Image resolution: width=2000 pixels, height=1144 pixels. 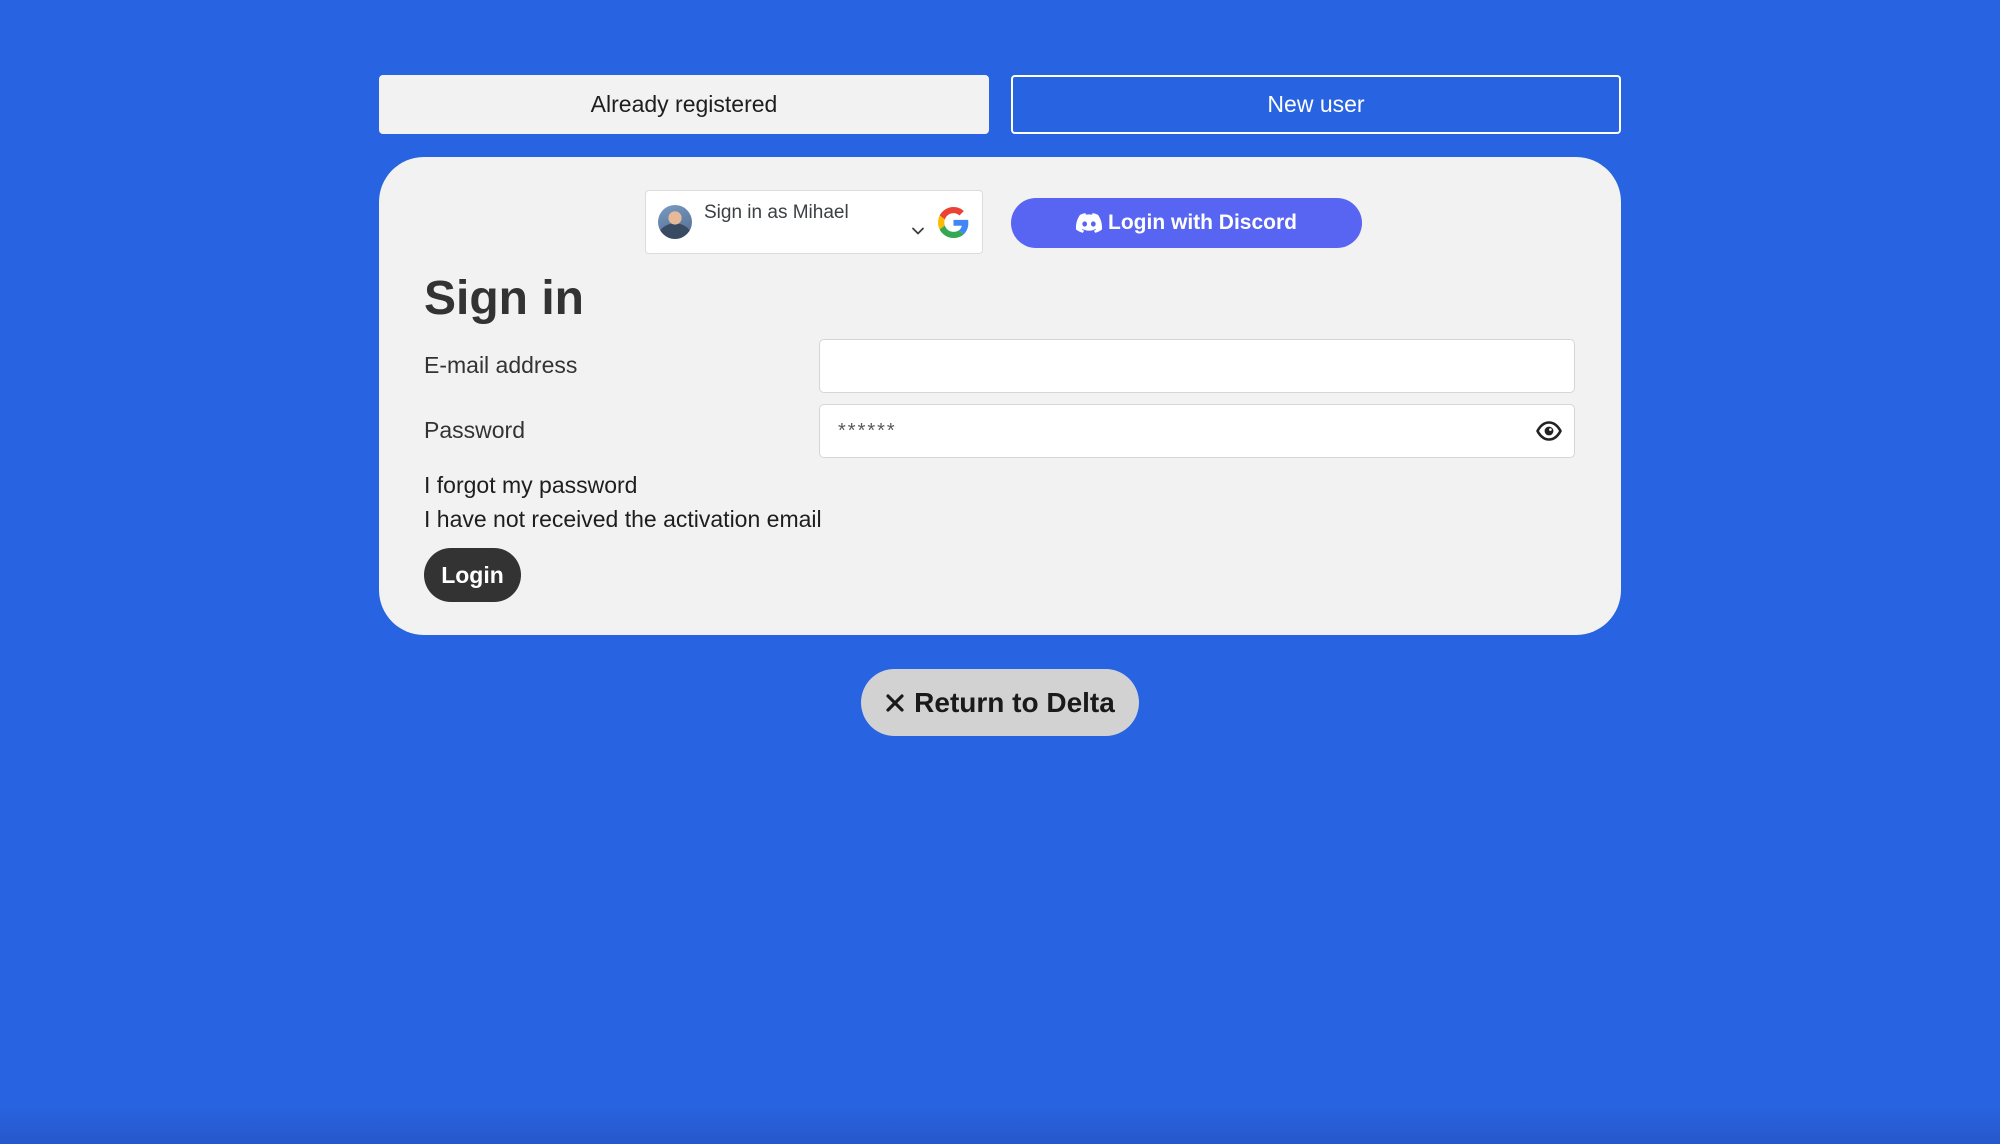 What do you see at coordinates (1000, 104) in the screenshot?
I see `auth-tabs: Already registered New user` at bounding box center [1000, 104].